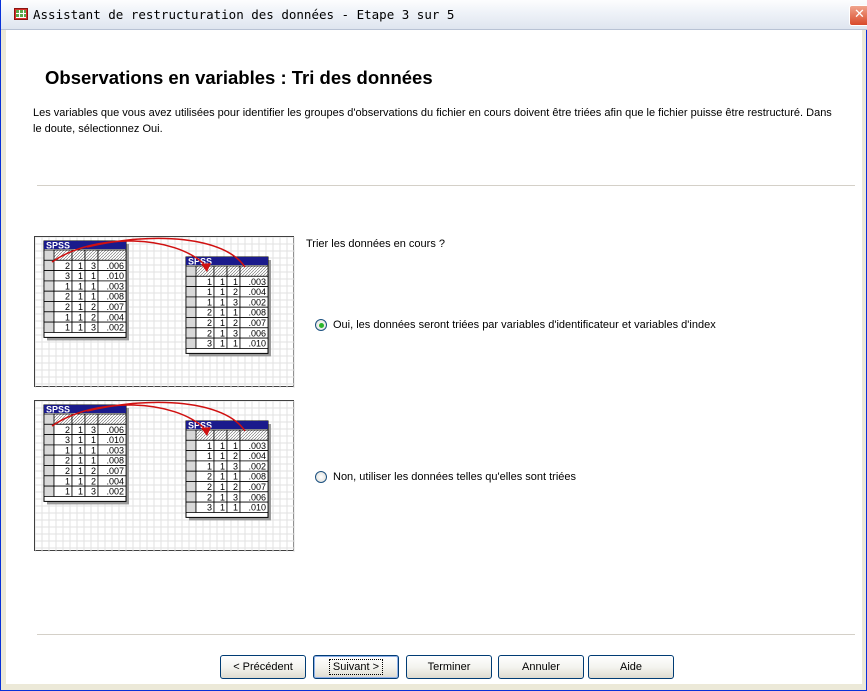  Describe the element at coordinates (631, 667) in the screenshot. I see `help-button: Aide` at that location.